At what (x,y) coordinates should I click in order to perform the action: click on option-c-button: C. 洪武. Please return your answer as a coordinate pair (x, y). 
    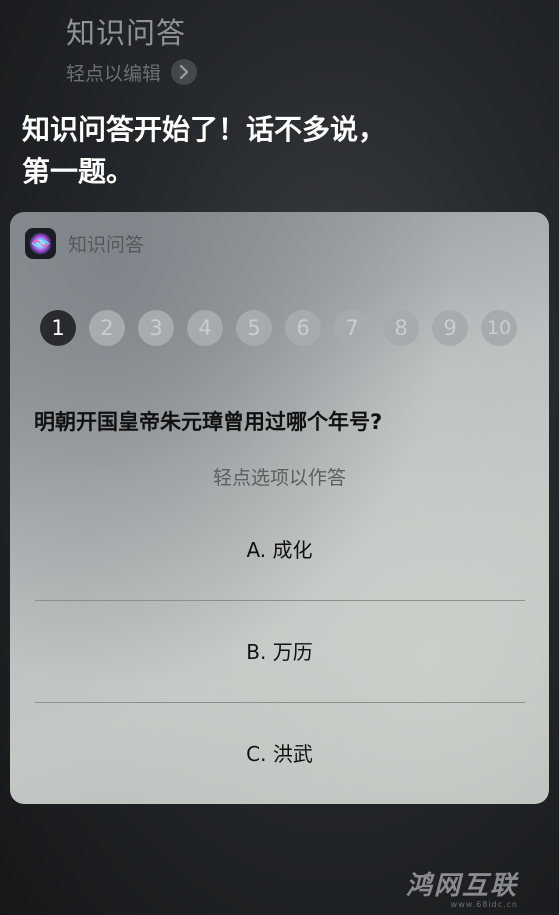
    Looking at the image, I should click on (279, 752).